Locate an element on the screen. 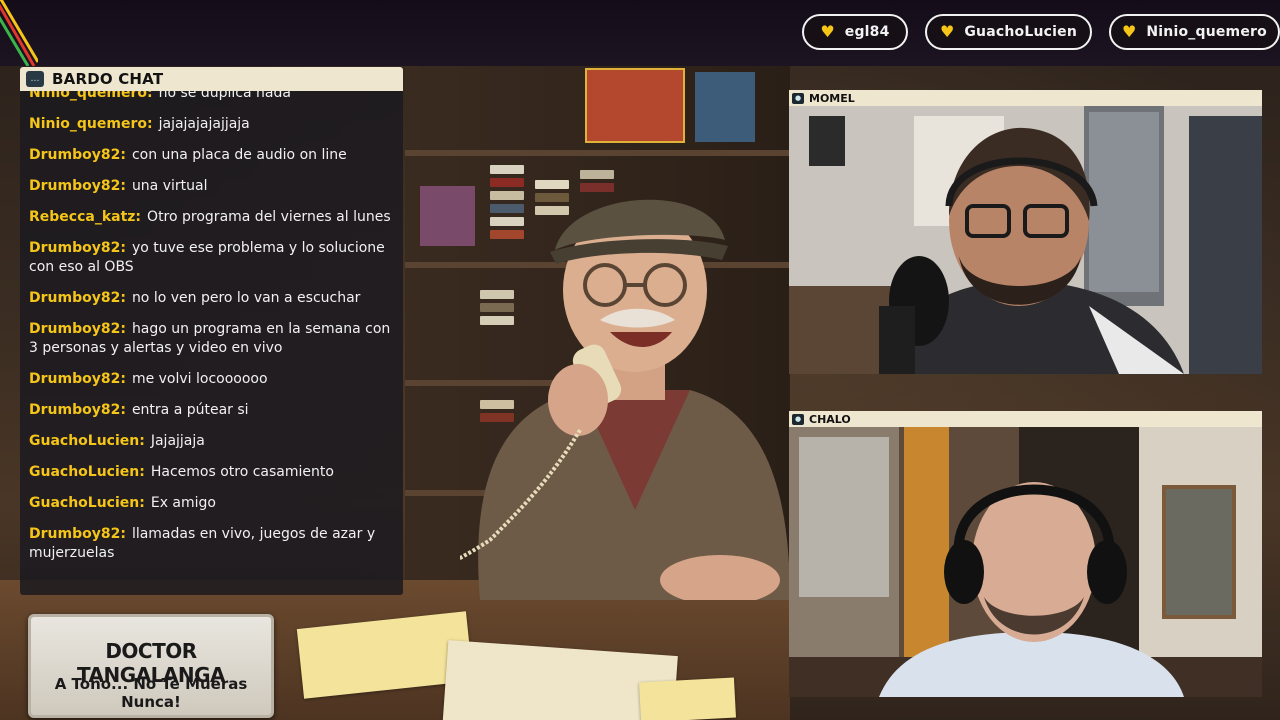 The height and width of the screenshot is (720, 1280). camera-name: MOMEL is located at coordinates (832, 98).